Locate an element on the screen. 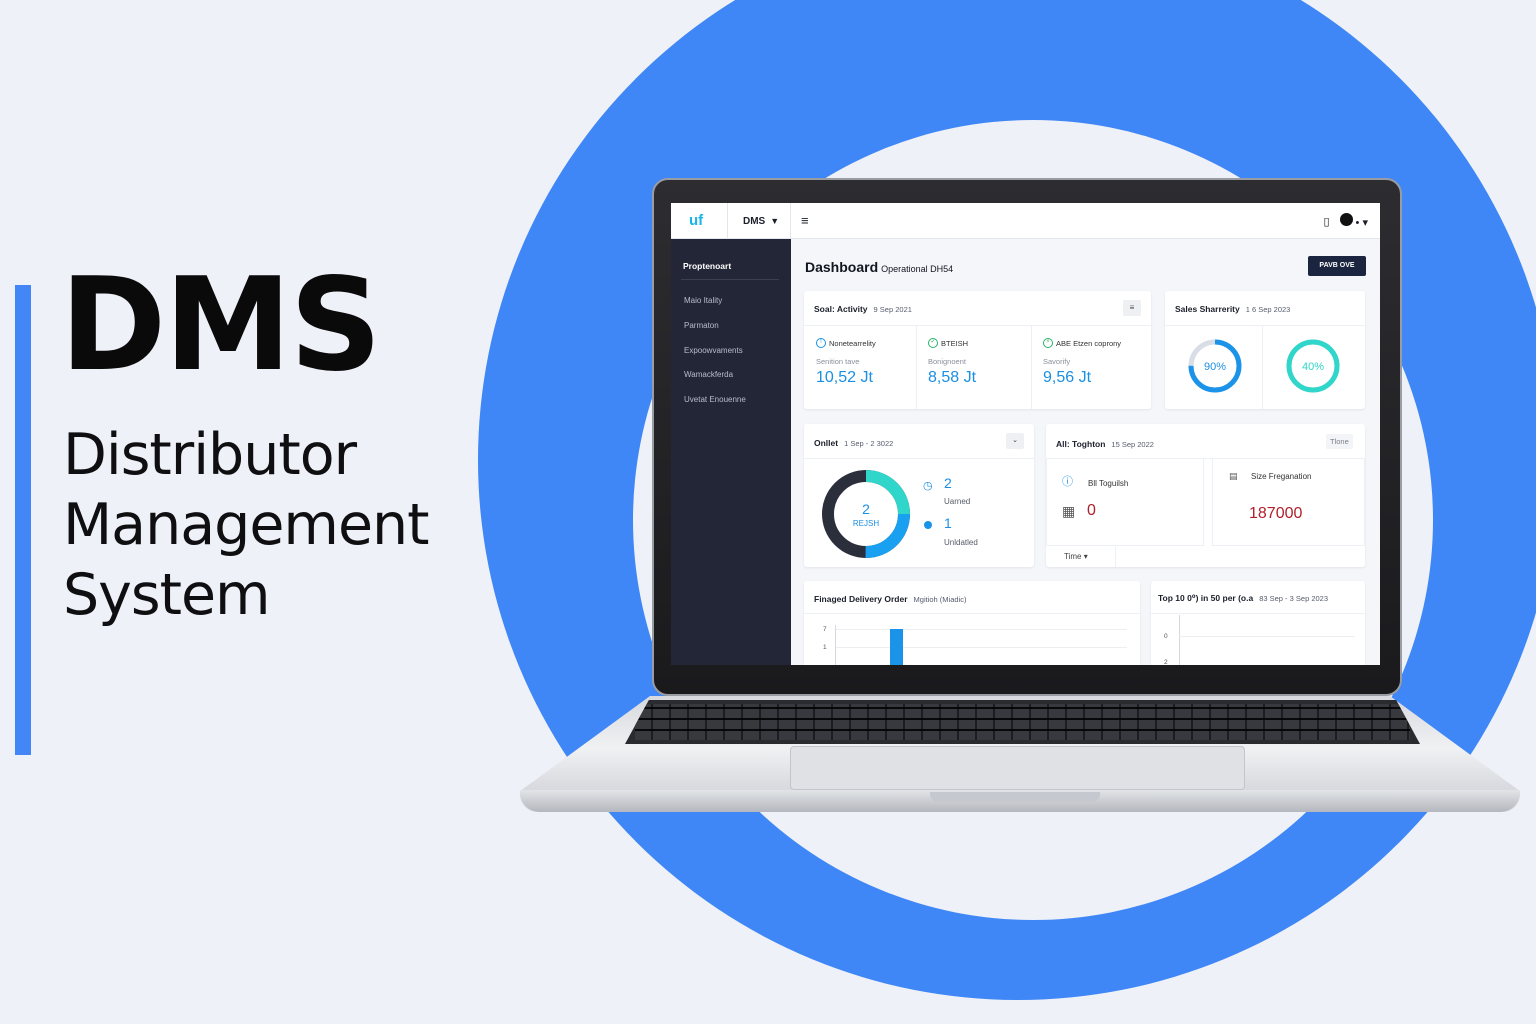 The width and height of the screenshot is (1536, 1024). stat-value: 187000 is located at coordinates (1276, 513).